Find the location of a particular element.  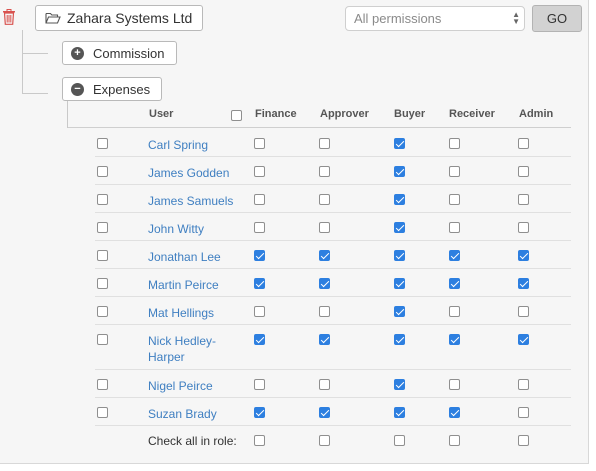

table-row: Martin Peirce is located at coordinates (333, 283).